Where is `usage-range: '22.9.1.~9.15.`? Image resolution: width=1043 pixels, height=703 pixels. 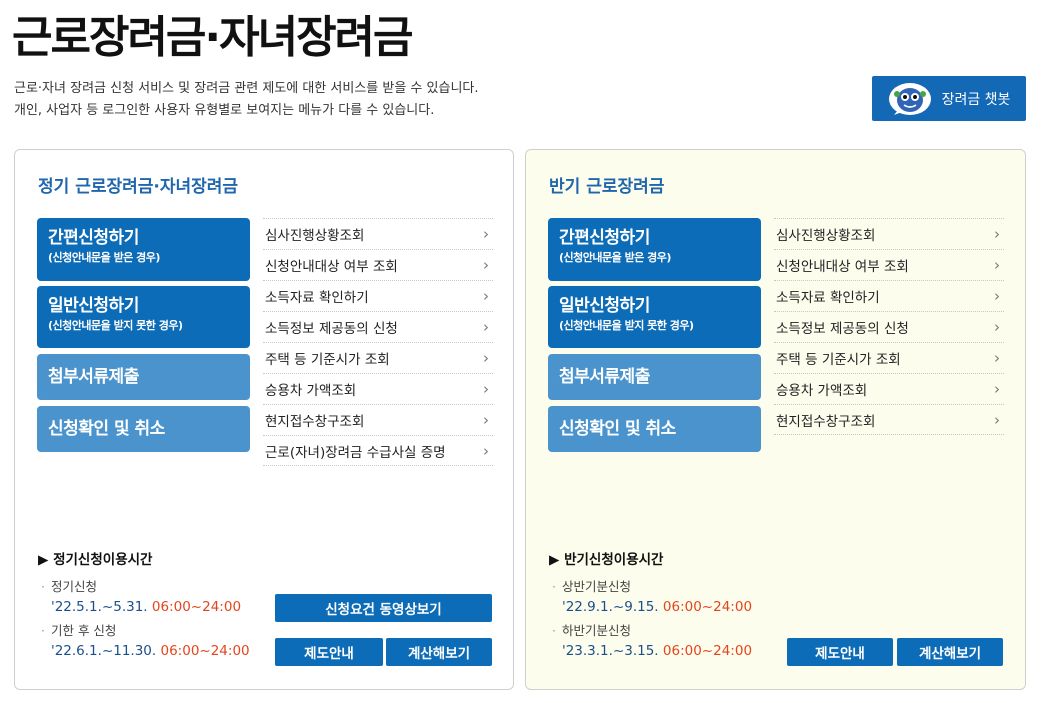
usage-range: '22.9.1.~9.15. is located at coordinates (610, 607).